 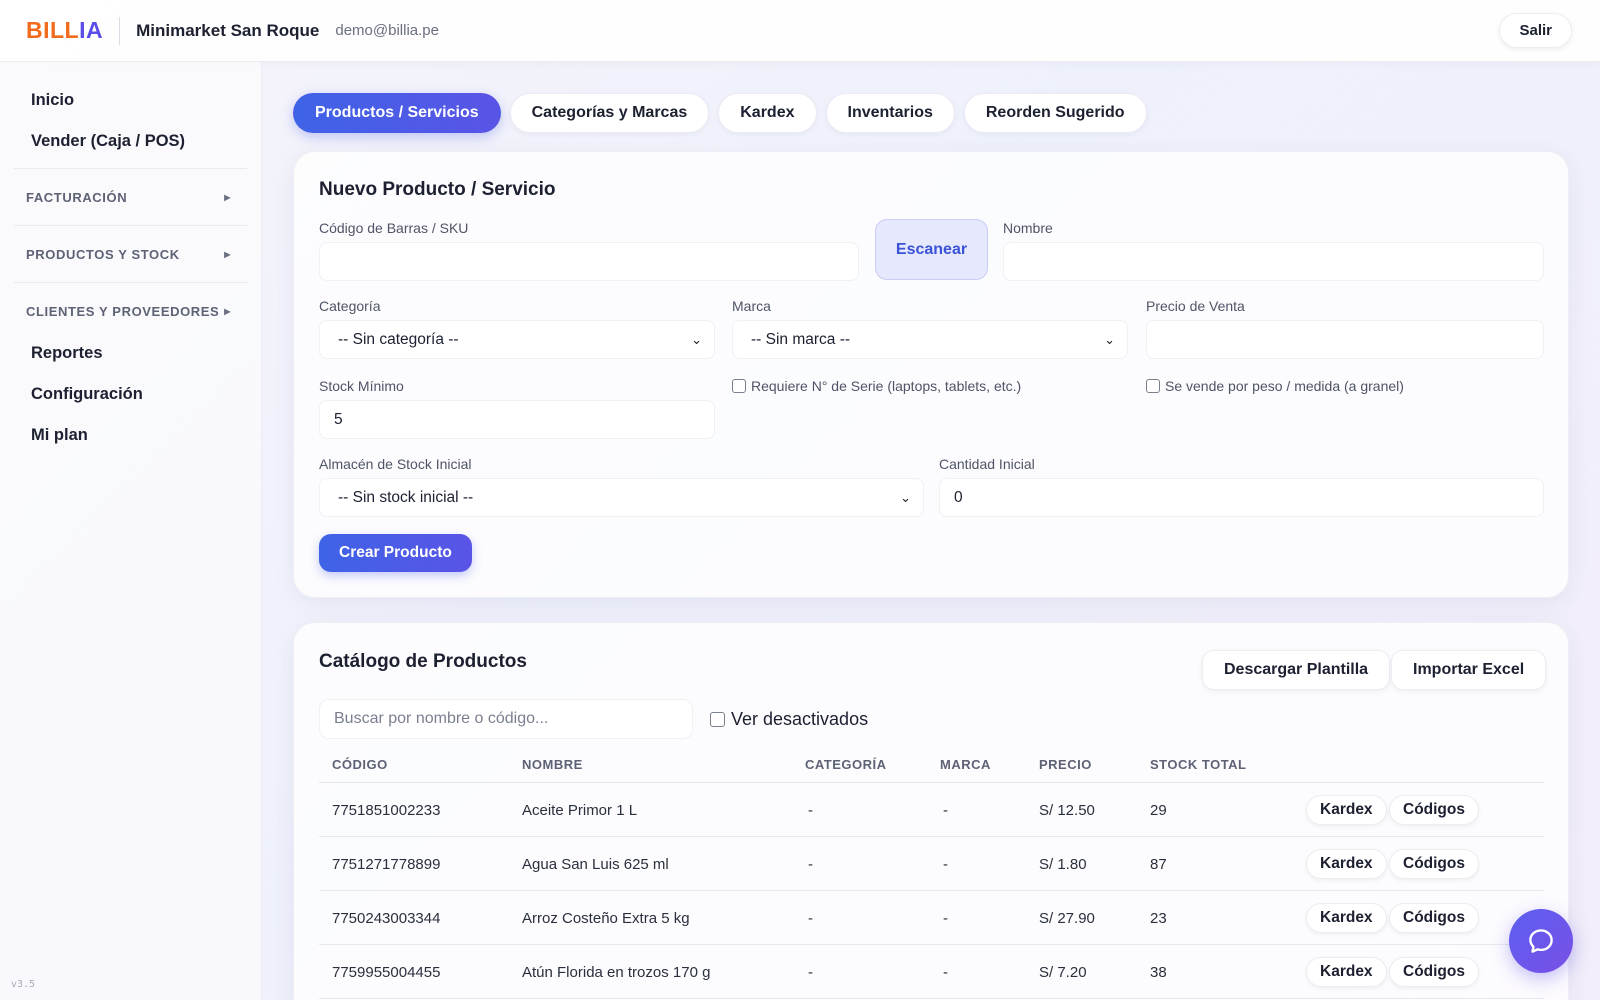 I want to click on column-header-price: PRECIO, so click(x=1065, y=764).